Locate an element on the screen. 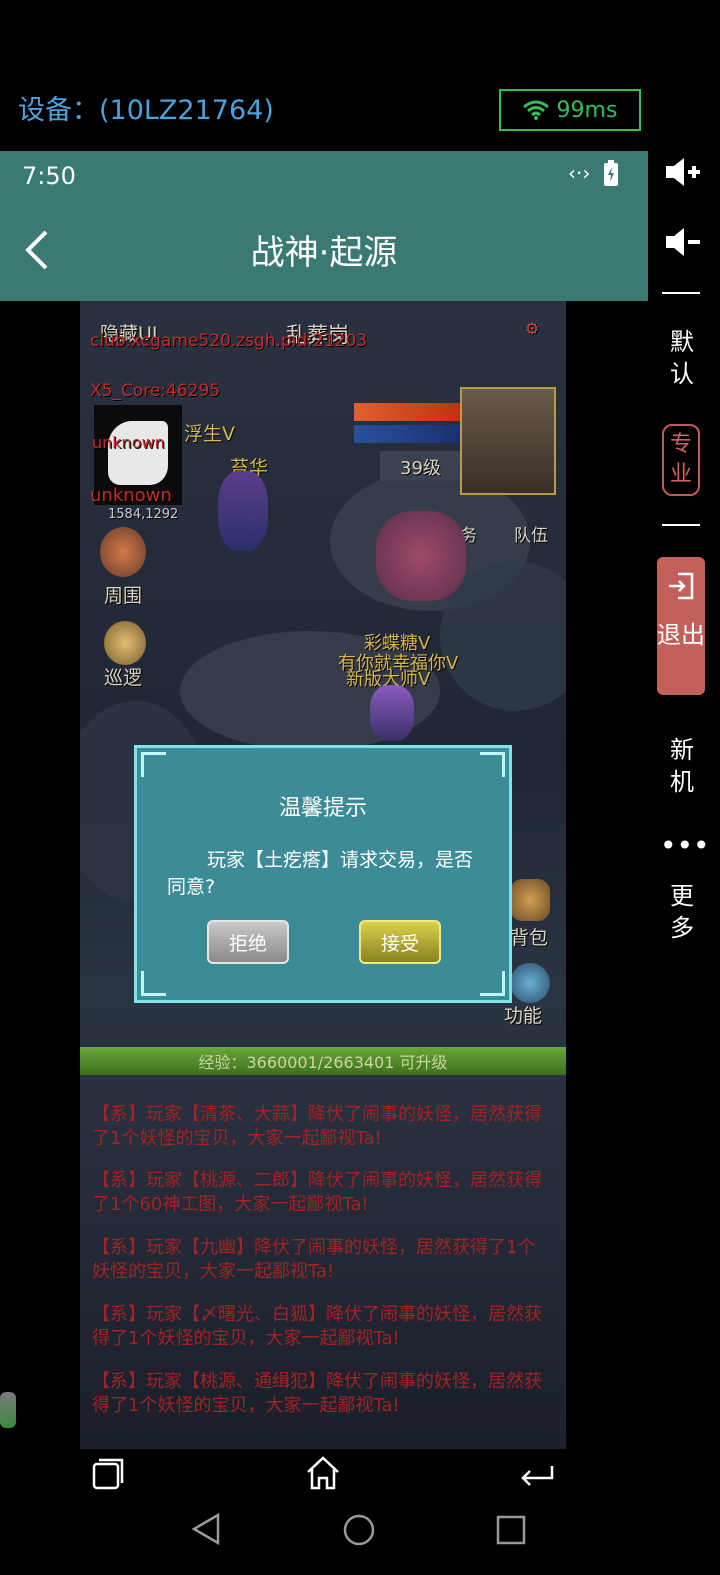  device-id-label: 设备：(10LZ21764) is located at coordinates (146, 110).